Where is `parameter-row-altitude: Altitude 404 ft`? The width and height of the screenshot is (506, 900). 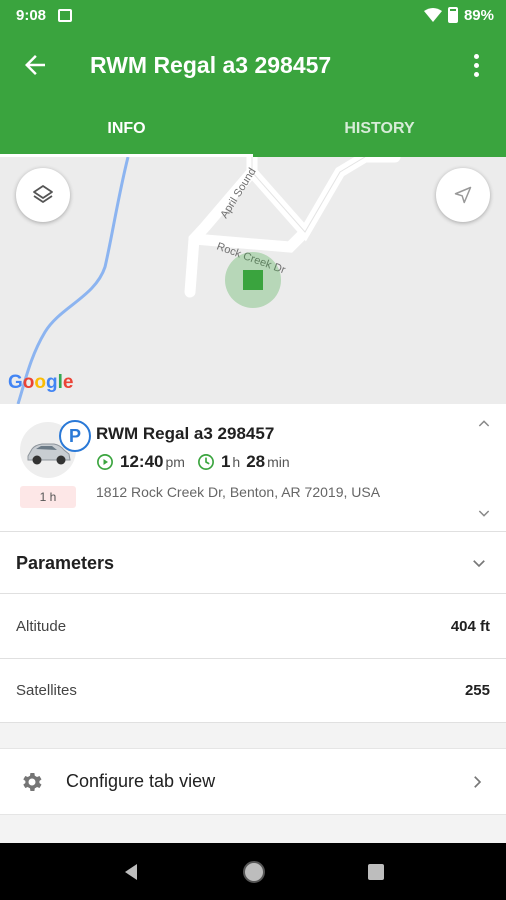
parameter-row-altitude: Altitude 404 ft is located at coordinates (253, 627).